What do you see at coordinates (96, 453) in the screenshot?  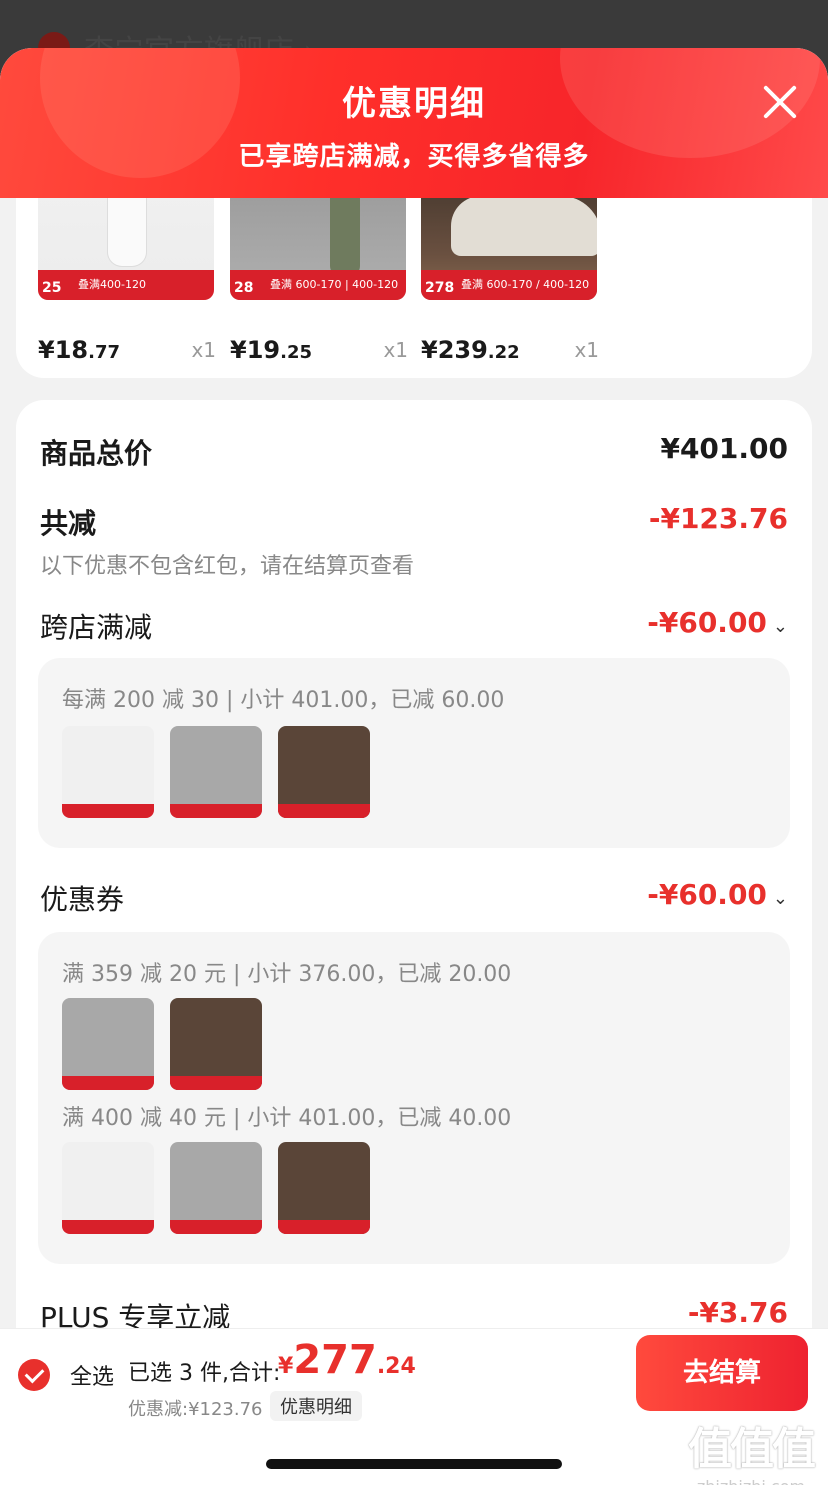 I see `total-price-label: 商品总价` at bounding box center [96, 453].